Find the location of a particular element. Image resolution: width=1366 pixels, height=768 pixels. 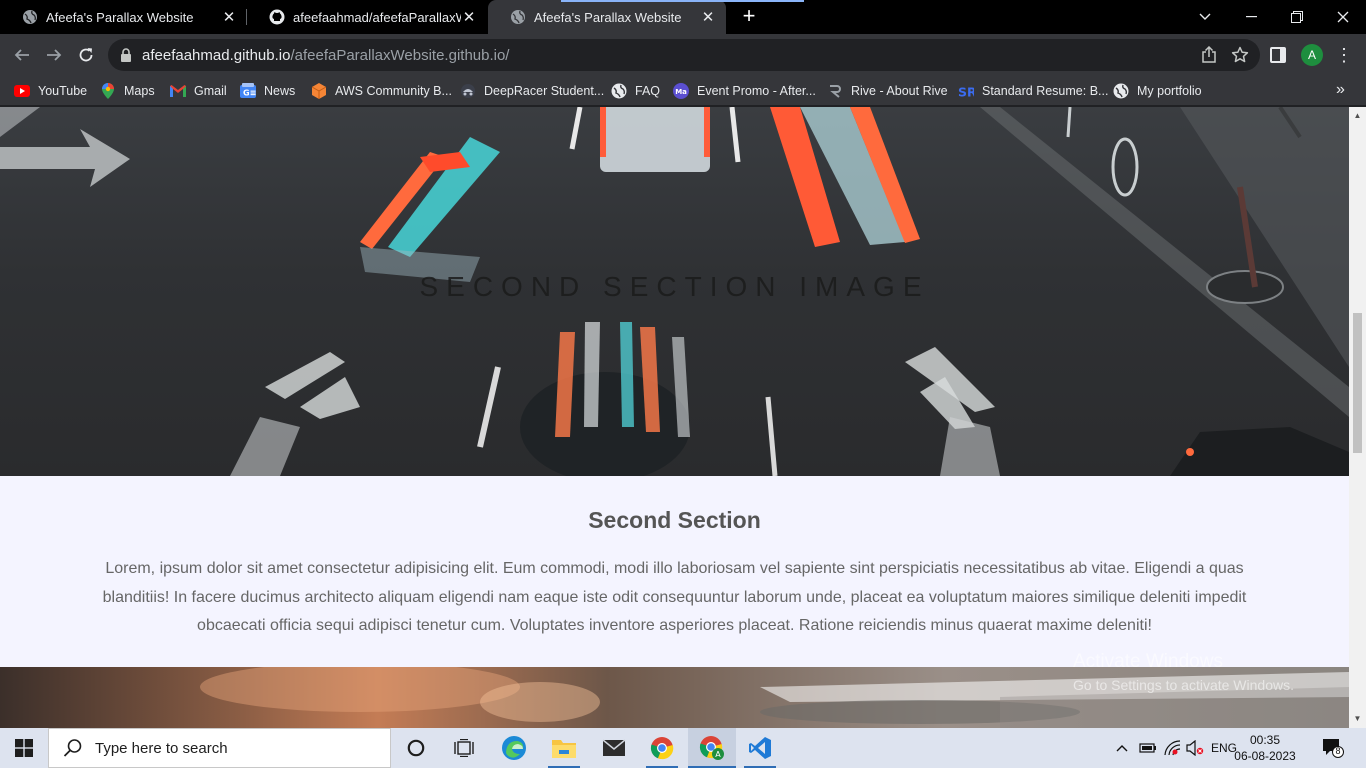

svg-text: A is located at coordinates (718, 754).